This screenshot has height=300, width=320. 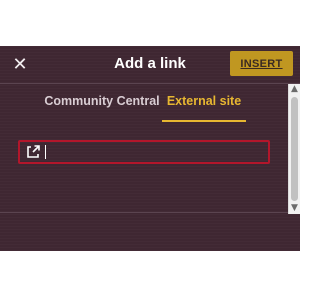 I want to click on scroll-thumb, so click(x=294, y=149).